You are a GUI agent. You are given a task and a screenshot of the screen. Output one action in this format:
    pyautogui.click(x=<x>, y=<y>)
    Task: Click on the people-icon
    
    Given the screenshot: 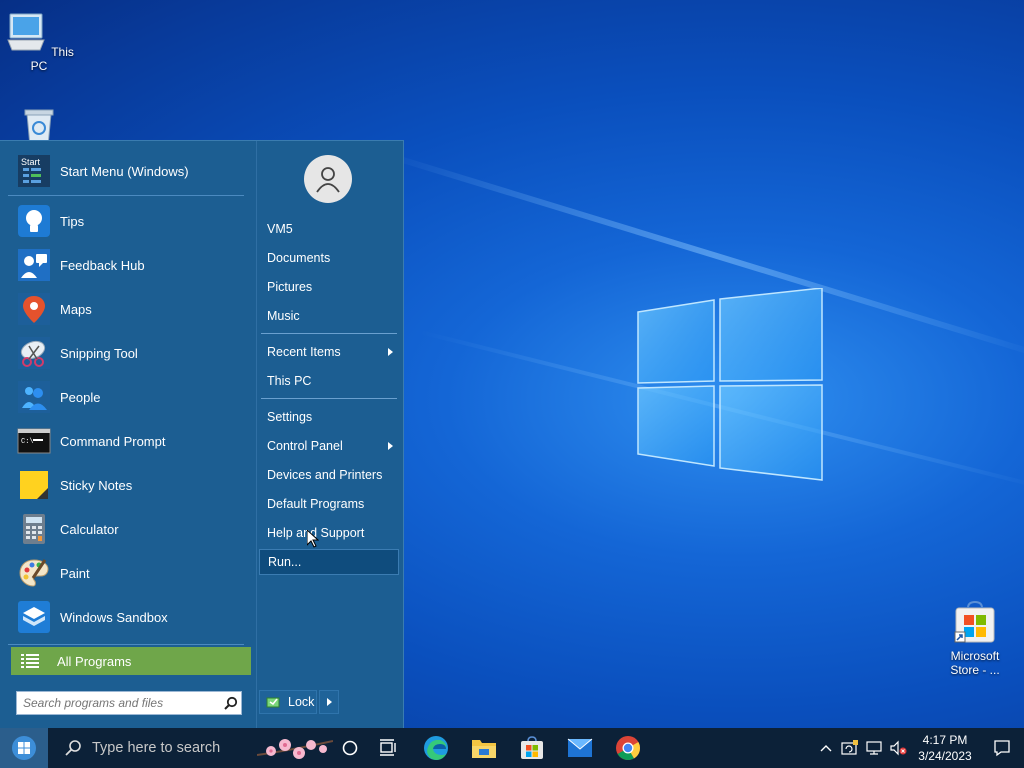 What is the action you would take?
    pyautogui.click(x=34, y=397)
    